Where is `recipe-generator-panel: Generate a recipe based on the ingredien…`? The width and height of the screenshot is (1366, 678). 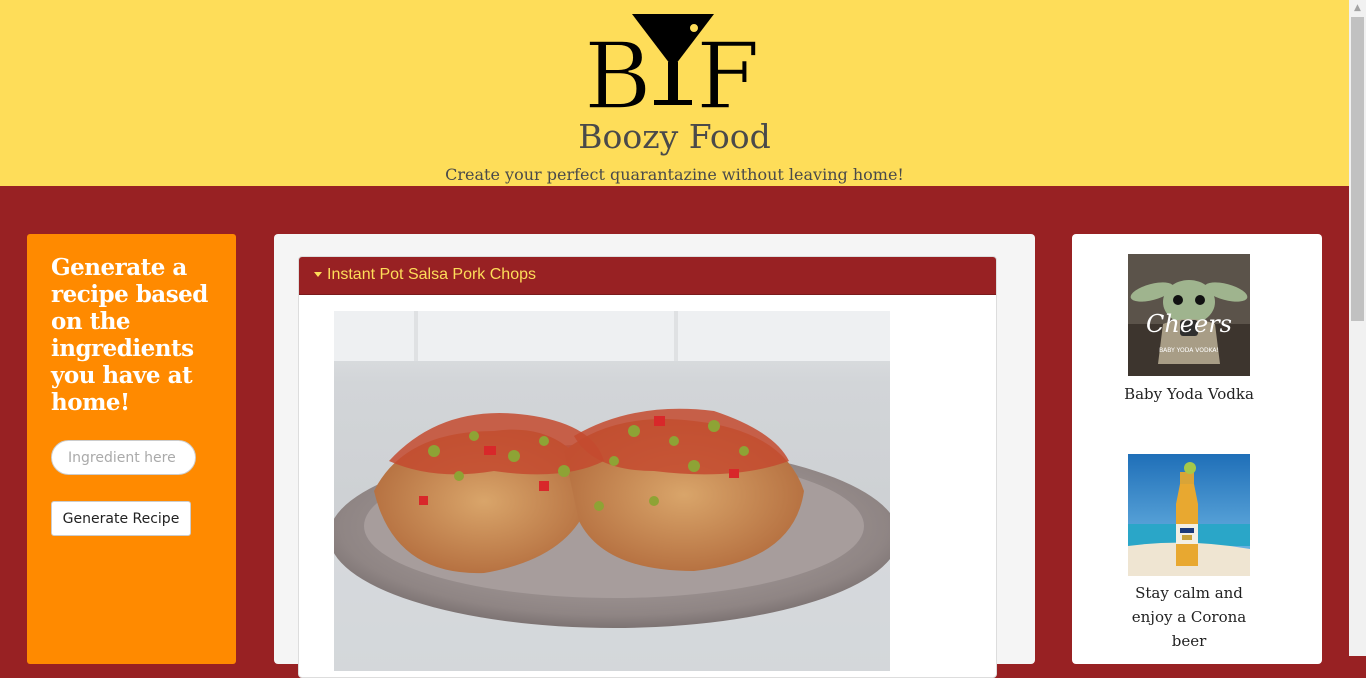 recipe-generator-panel: Generate a recipe based on the ingredien… is located at coordinates (131, 449).